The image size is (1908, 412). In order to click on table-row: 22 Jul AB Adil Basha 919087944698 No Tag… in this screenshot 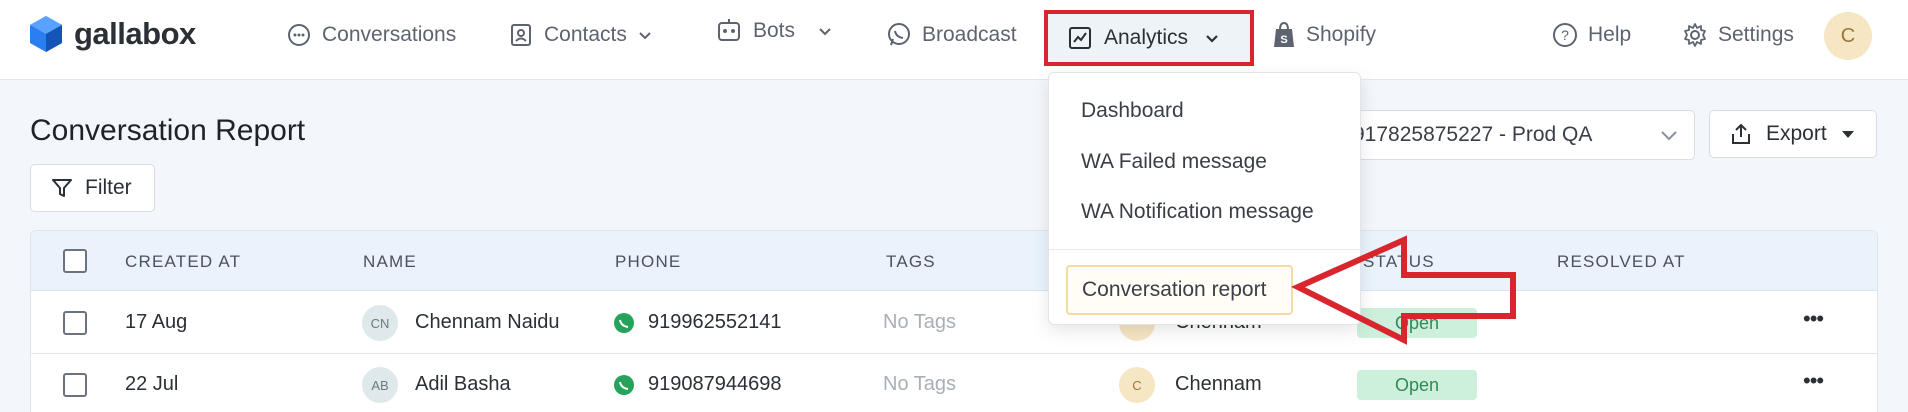, I will do `click(954, 383)`.